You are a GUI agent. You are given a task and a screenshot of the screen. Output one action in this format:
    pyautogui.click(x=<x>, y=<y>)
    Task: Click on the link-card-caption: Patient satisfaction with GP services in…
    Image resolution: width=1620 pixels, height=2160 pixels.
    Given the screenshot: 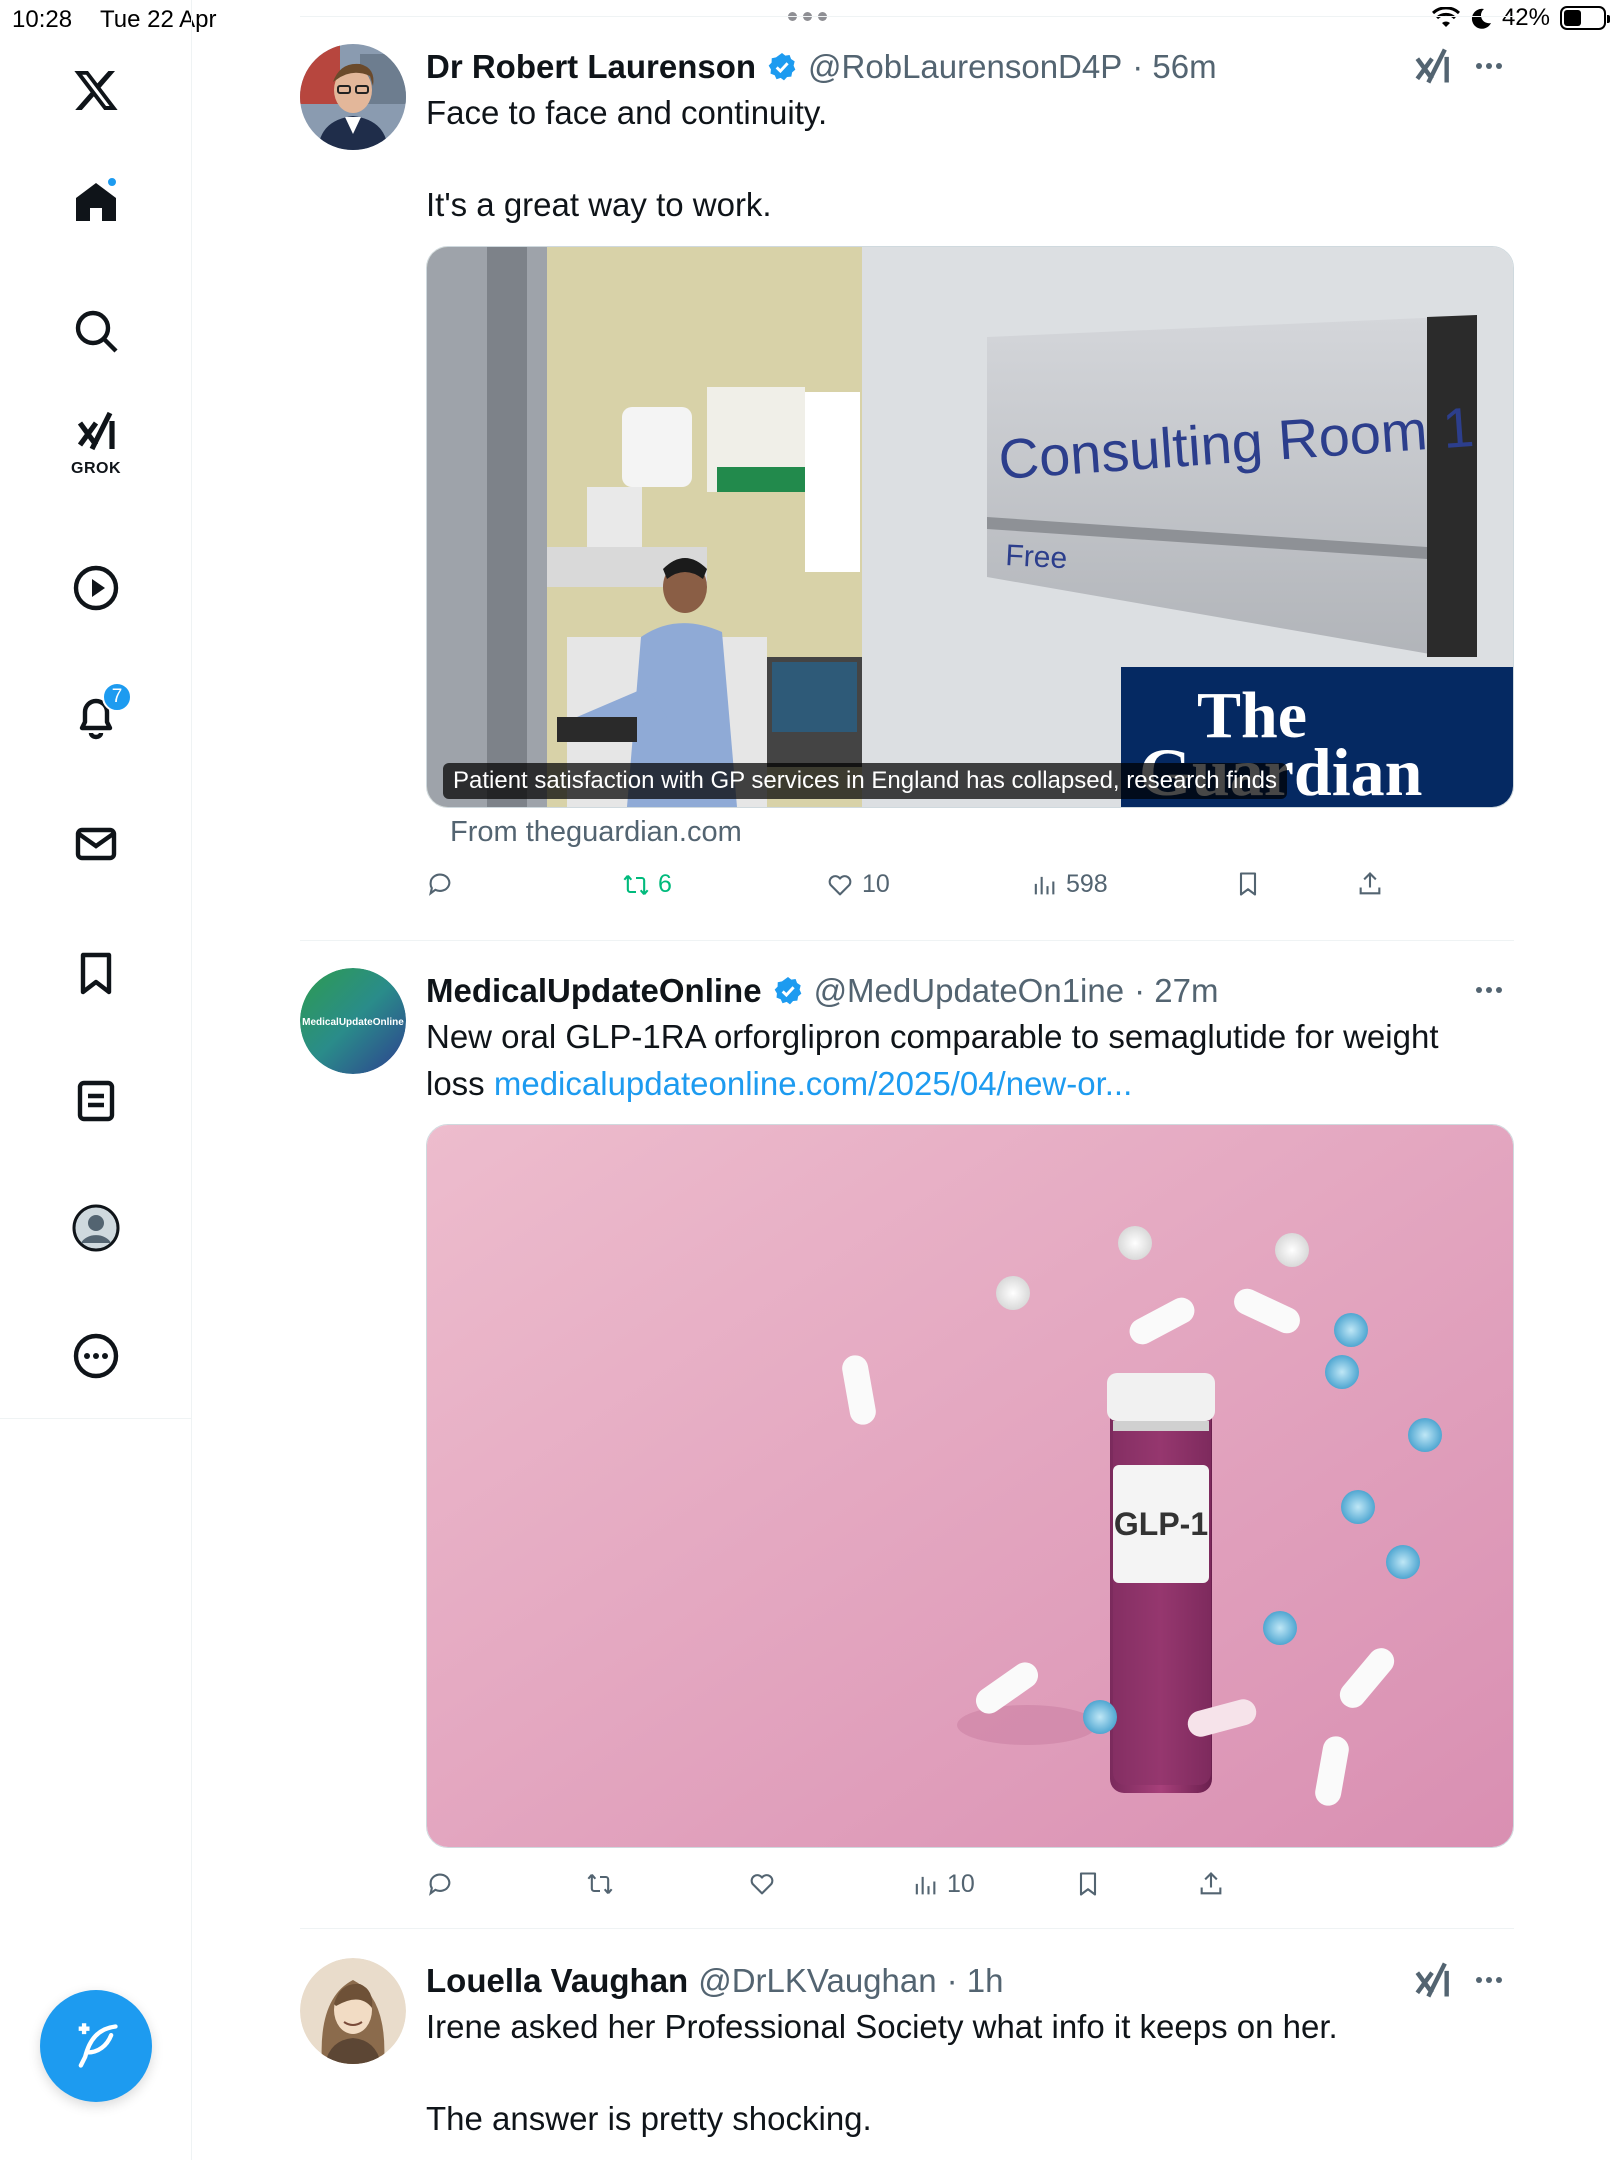 What is the action you would take?
    pyautogui.click(x=865, y=781)
    